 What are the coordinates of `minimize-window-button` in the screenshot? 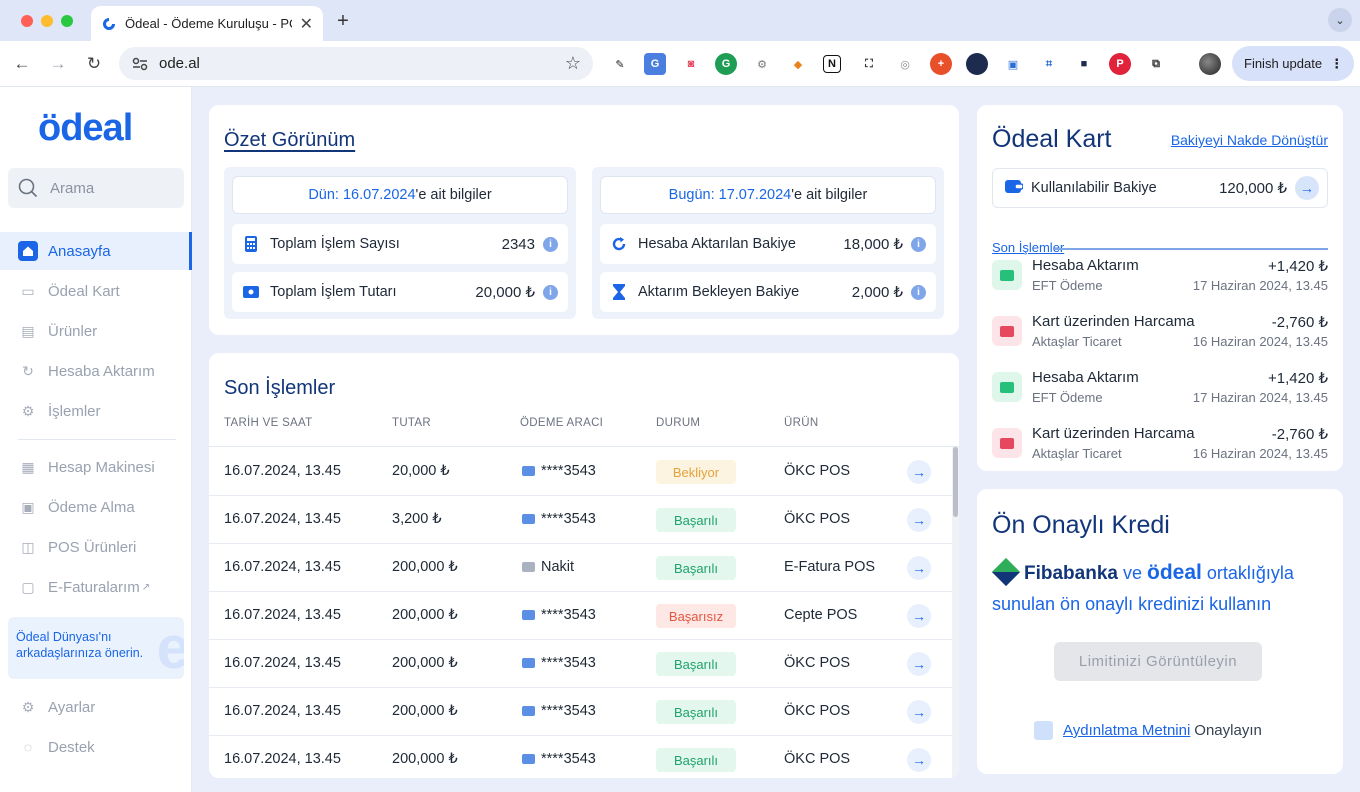 It's located at (47, 21).